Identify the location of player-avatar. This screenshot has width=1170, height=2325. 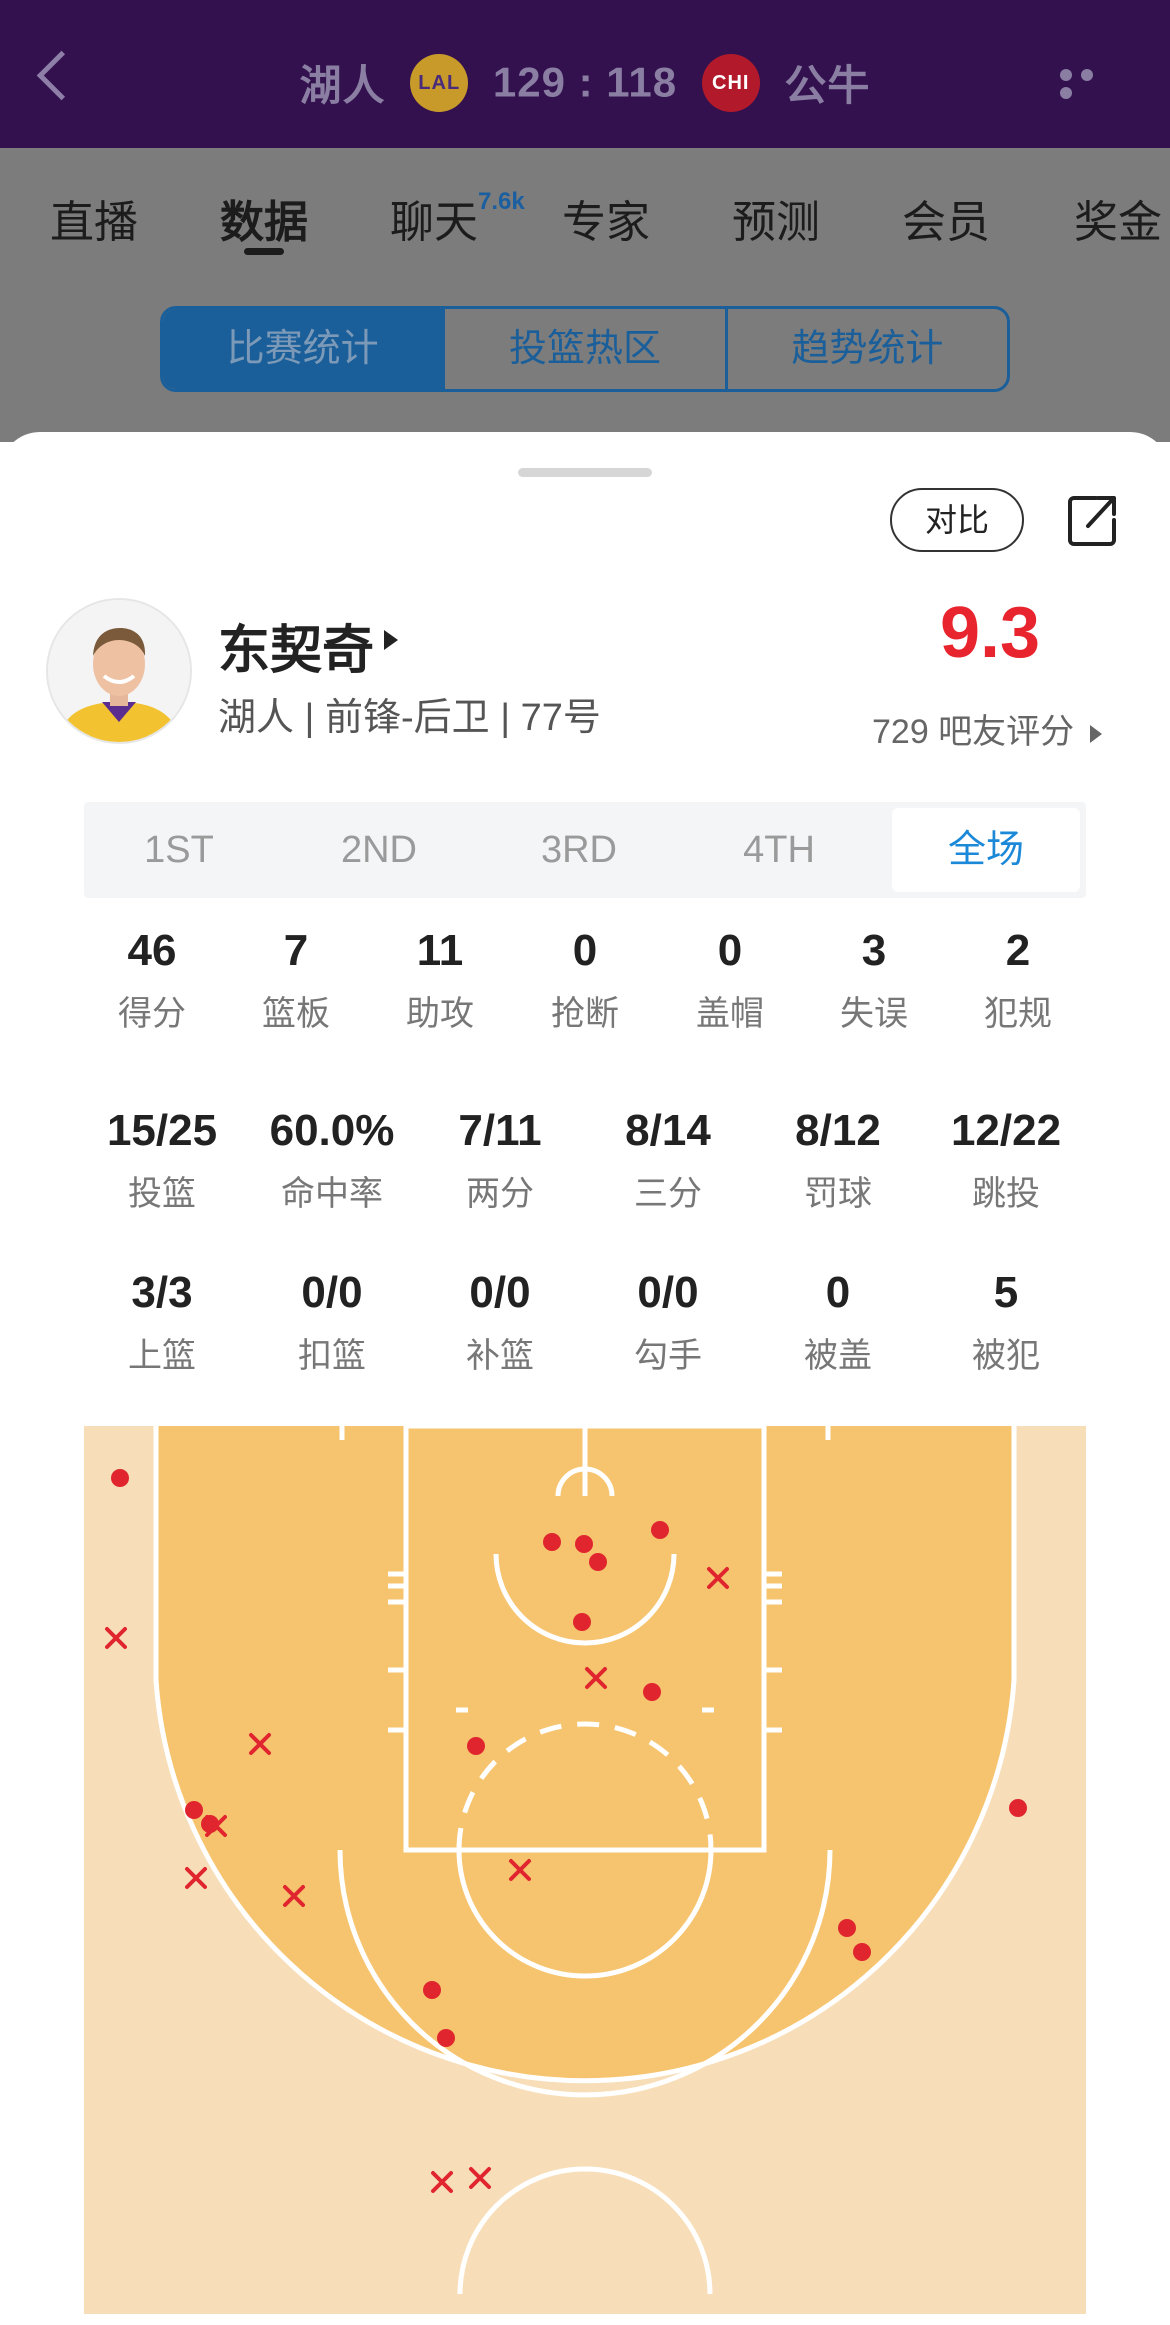
(119, 671).